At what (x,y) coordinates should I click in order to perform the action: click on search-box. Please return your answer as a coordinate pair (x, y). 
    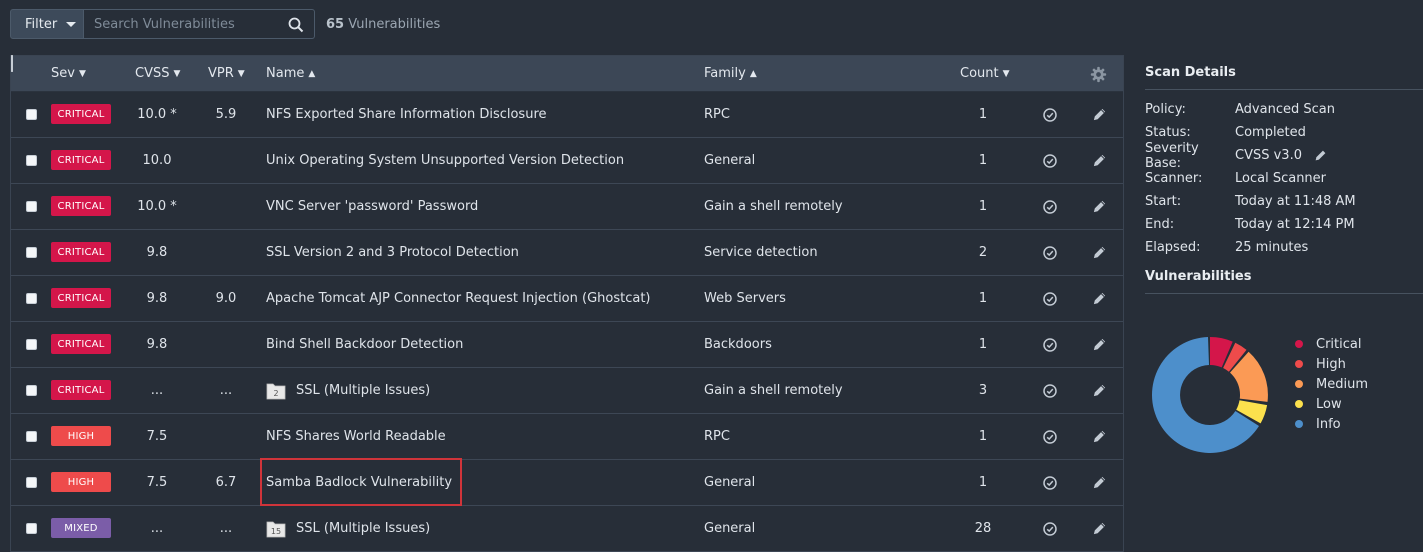
    Looking at the image, I should click on (199, 24).